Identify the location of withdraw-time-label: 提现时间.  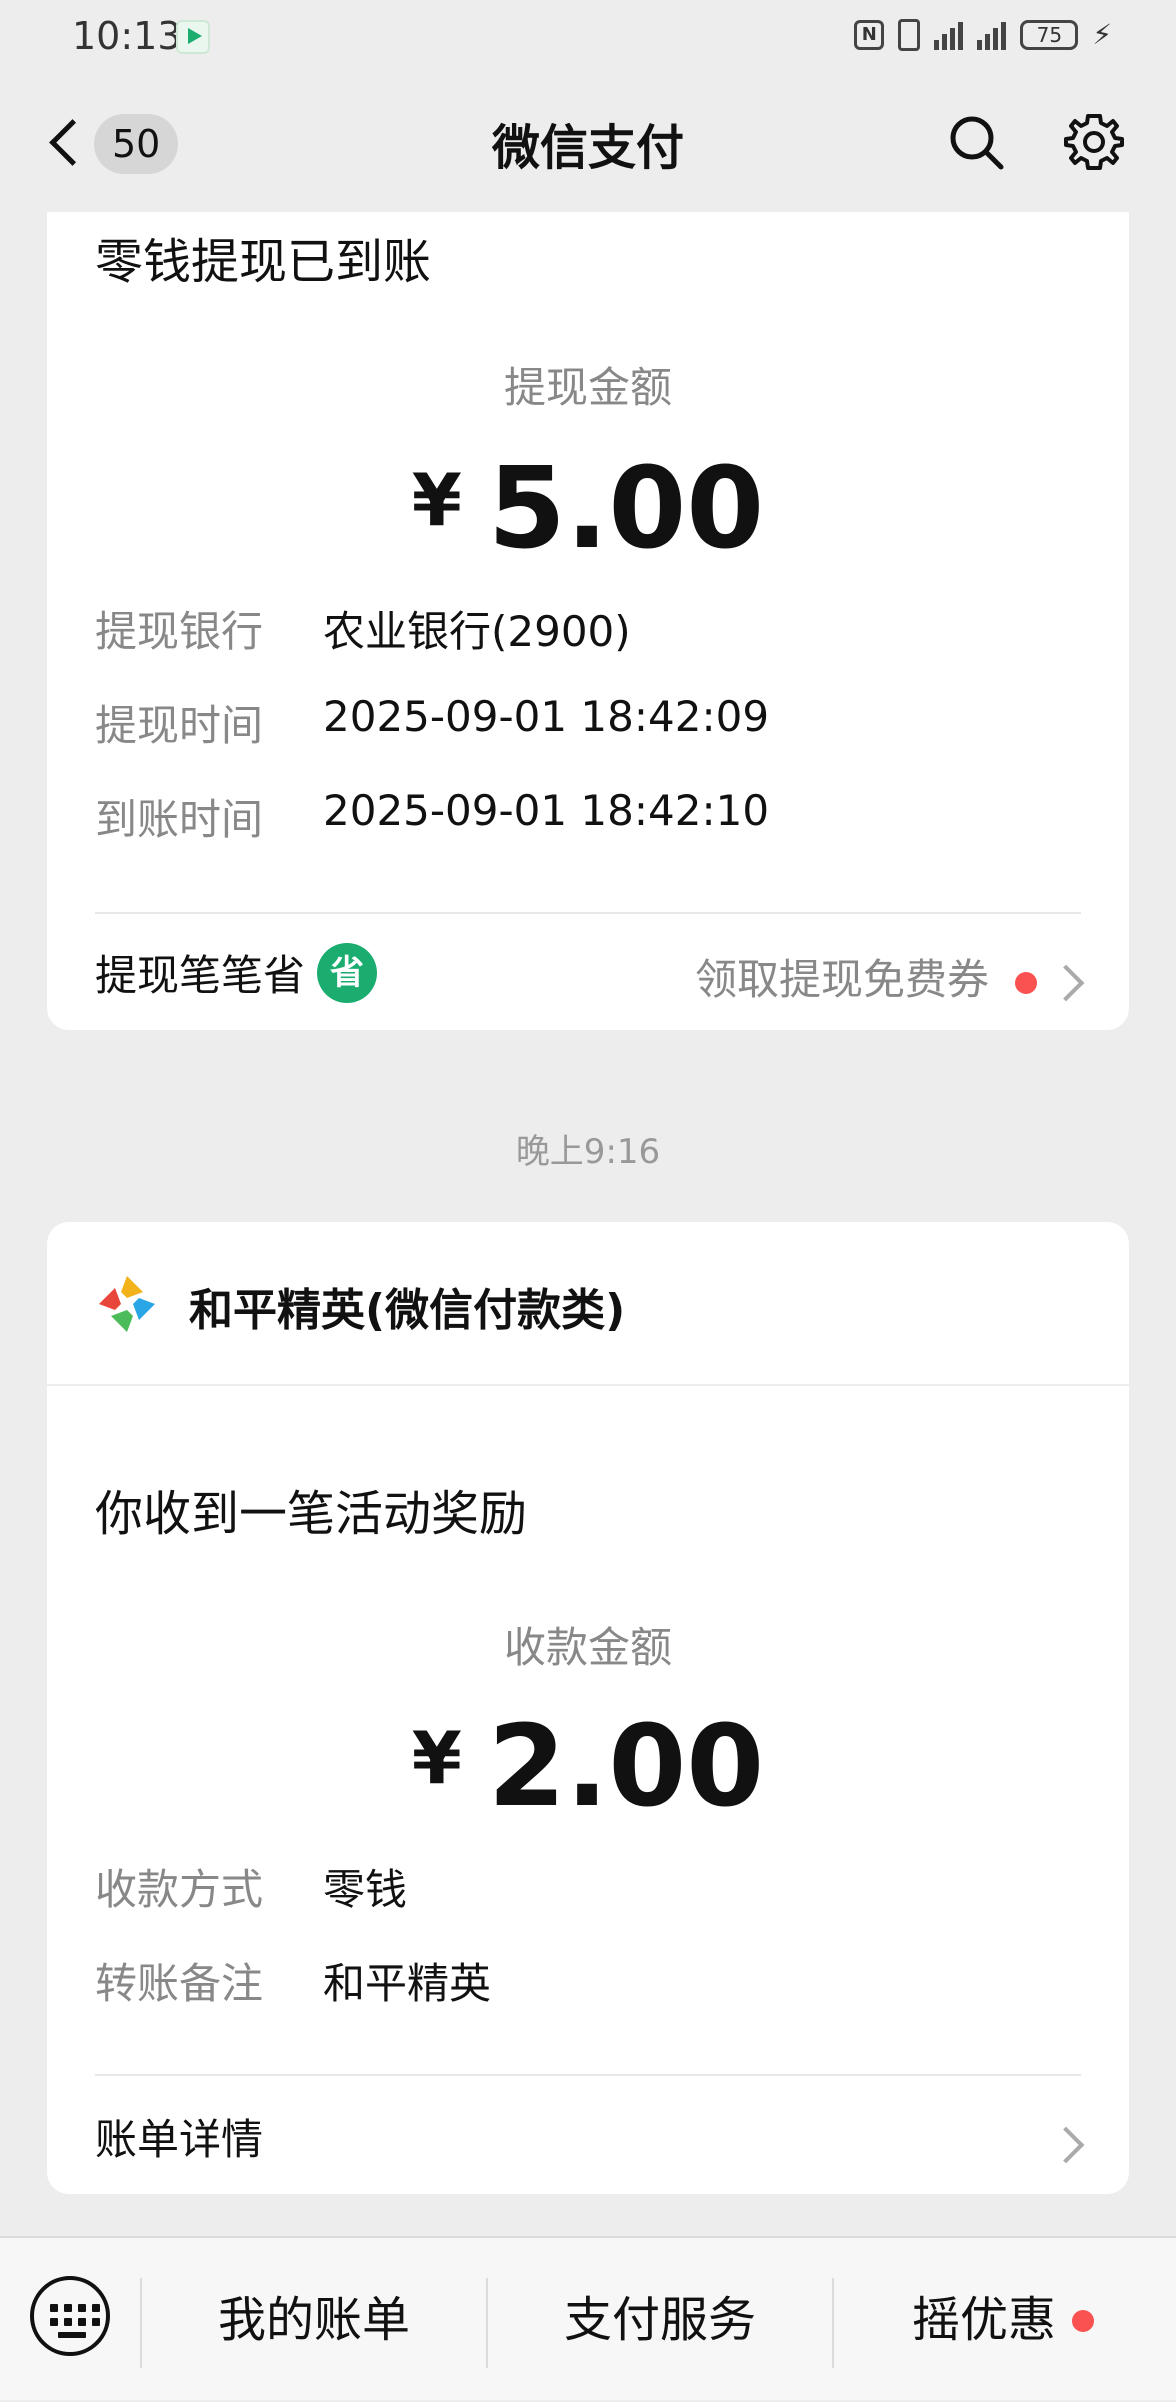
(179, 725).